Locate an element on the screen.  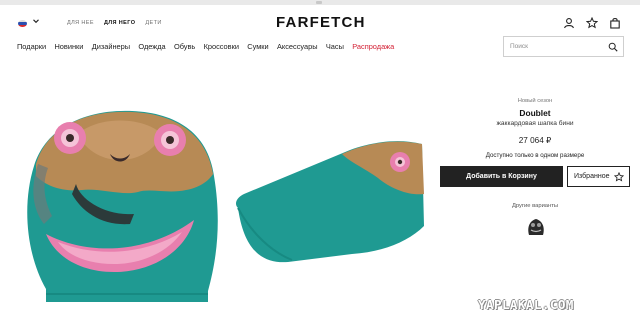
star-icon is located at coordinates (619, 177).